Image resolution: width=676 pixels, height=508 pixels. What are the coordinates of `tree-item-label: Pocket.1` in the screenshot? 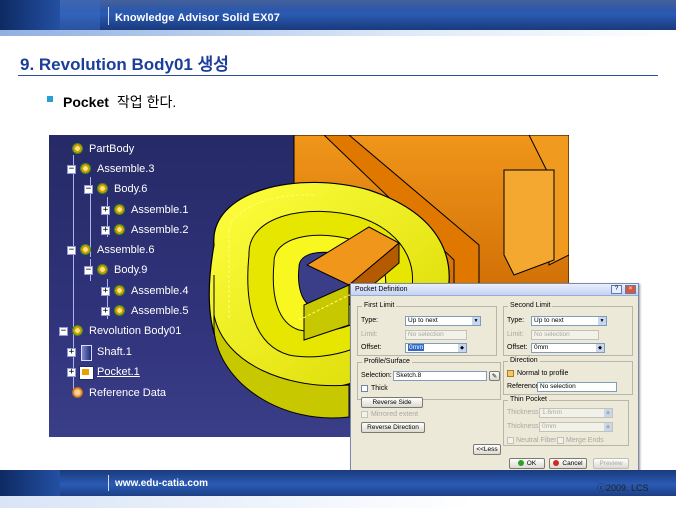 It's located at (118, 372).